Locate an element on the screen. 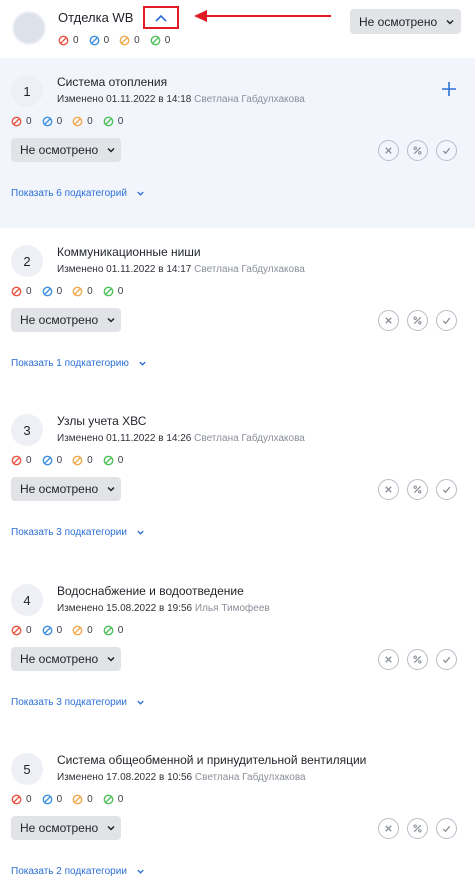  category-title: Водоснабжение и водоотведение is located at coordinates (150, 591).